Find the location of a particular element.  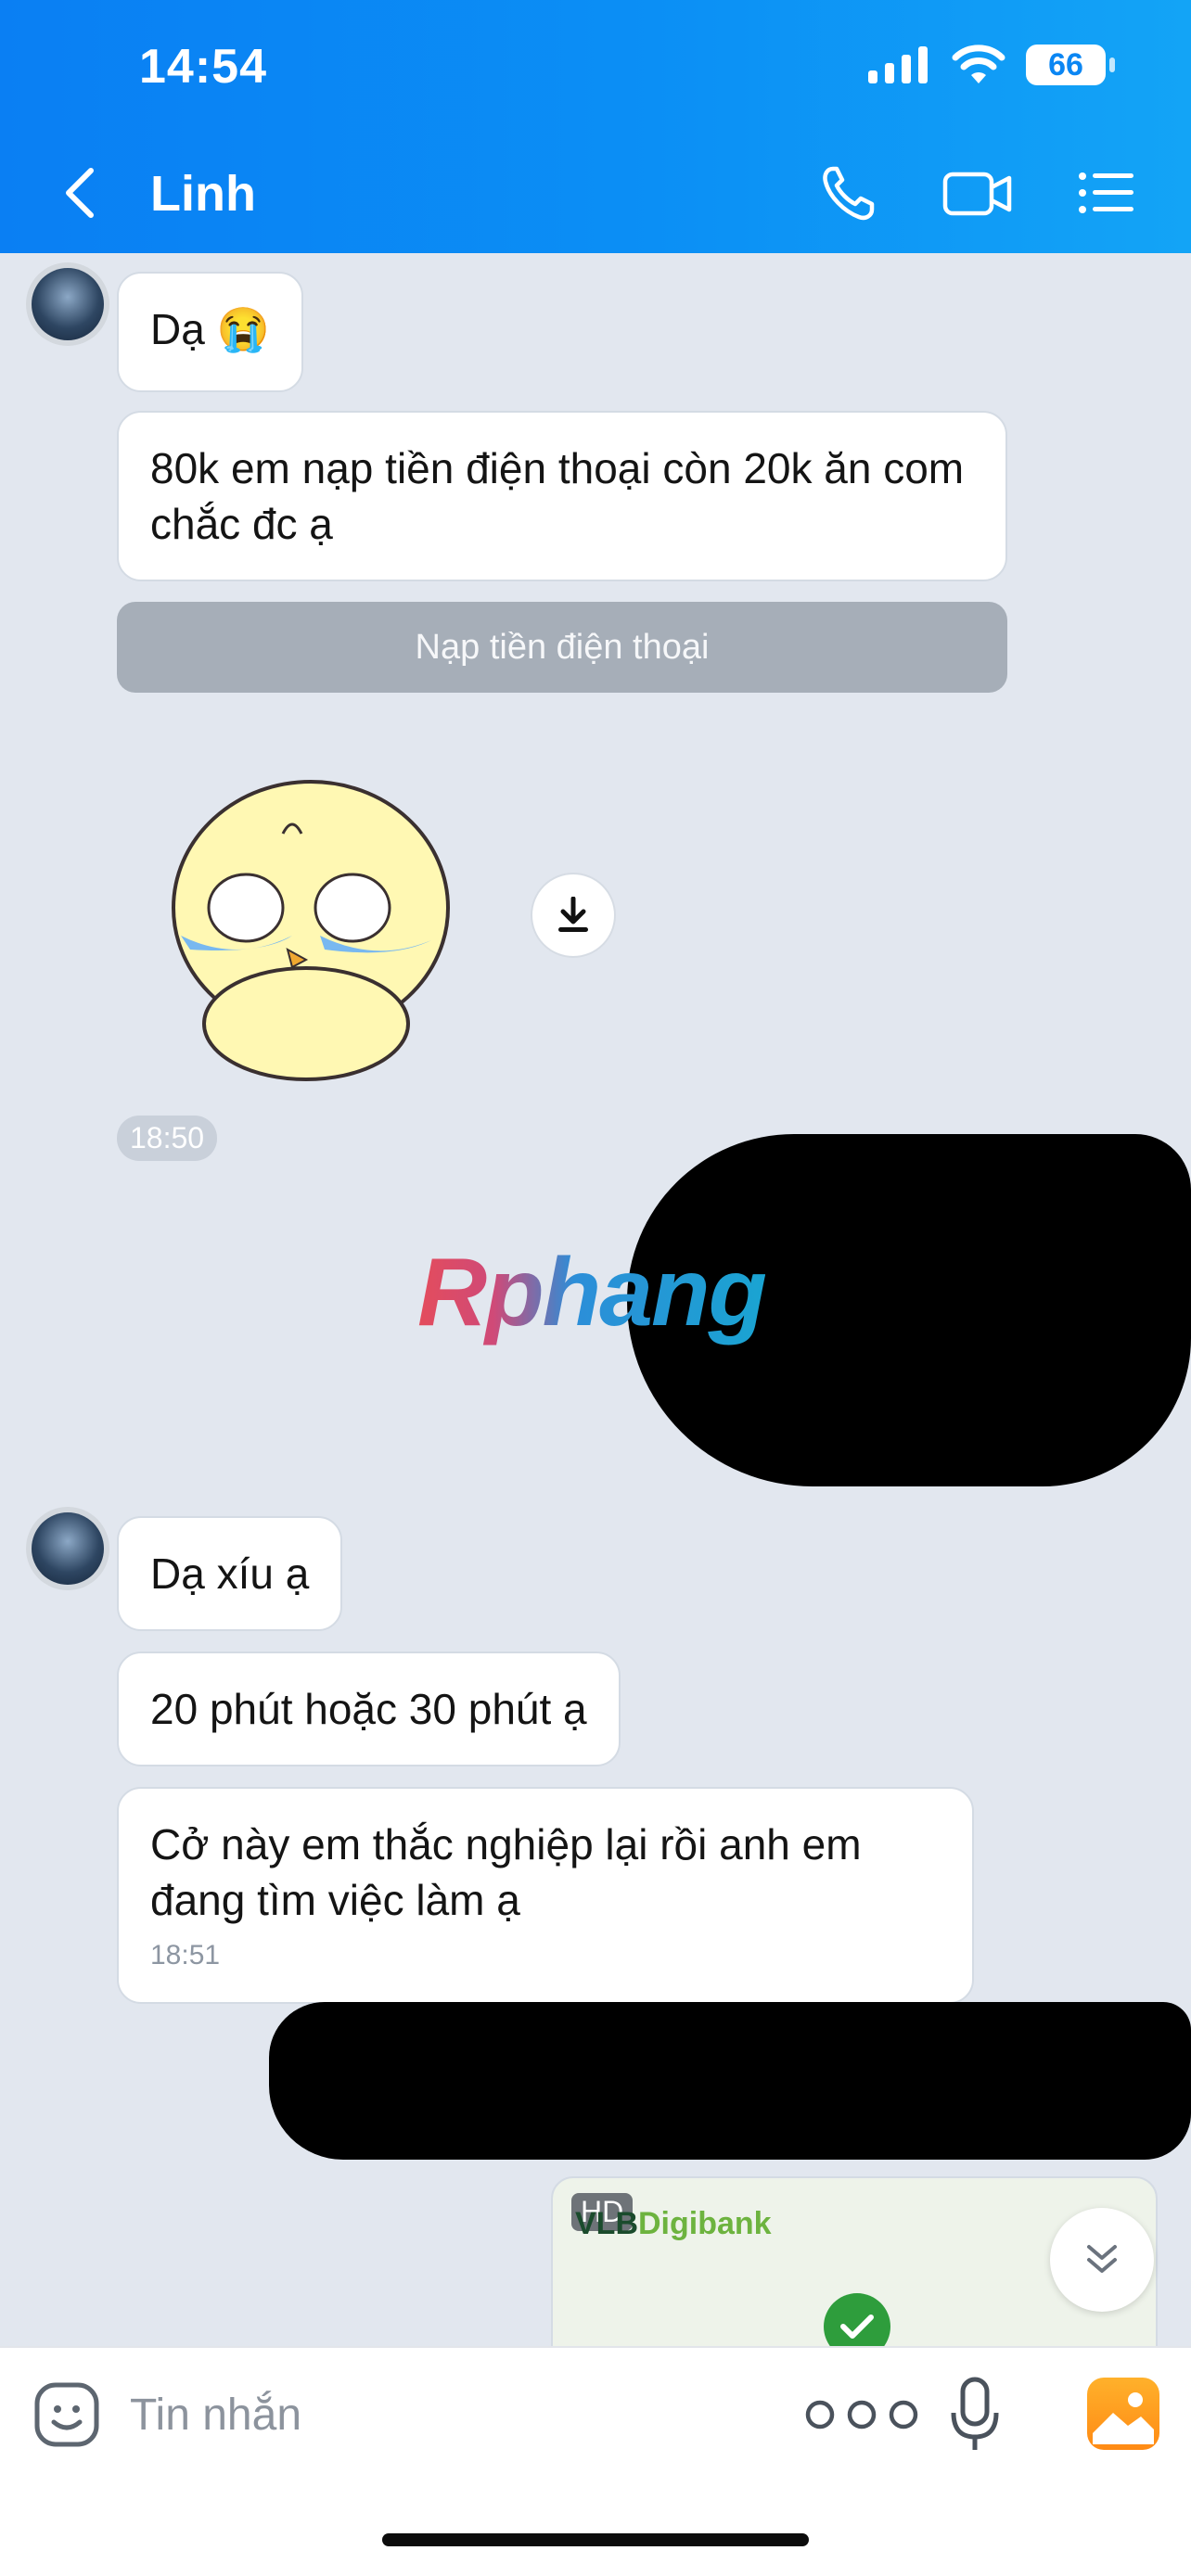

menu-list-icon is located at coordinates (1106, 193).